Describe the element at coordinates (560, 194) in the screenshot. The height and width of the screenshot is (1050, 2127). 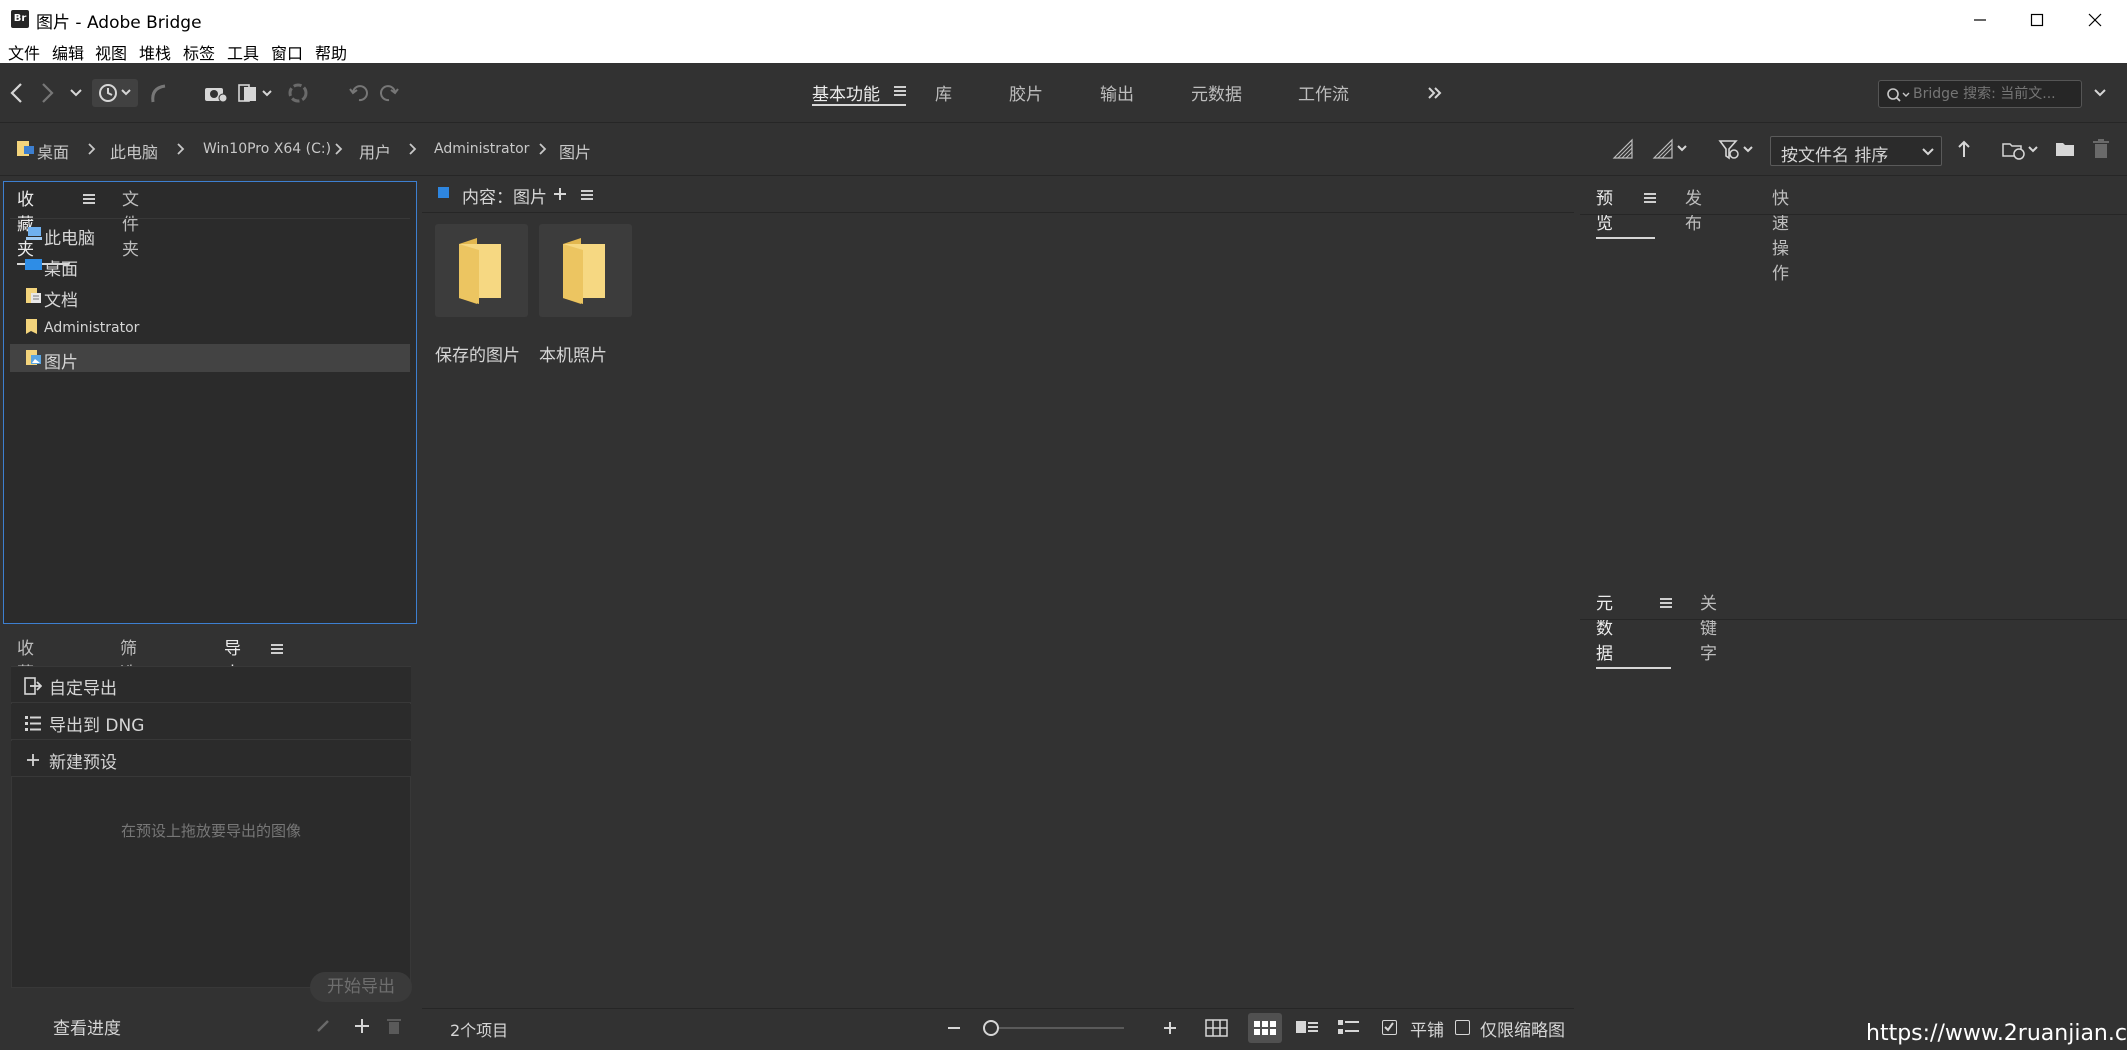
I see `add-tab-icon` at that location.